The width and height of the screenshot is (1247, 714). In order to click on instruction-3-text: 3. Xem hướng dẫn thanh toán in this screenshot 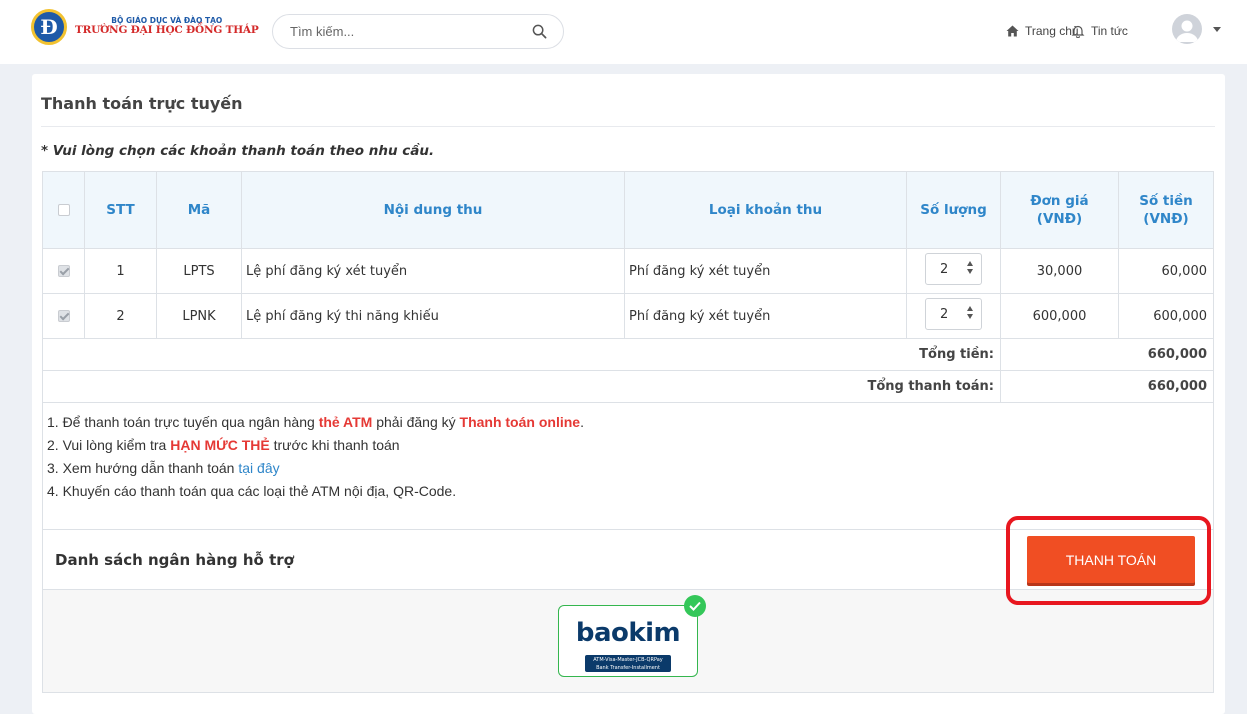, I will do `click(143, 468)`.